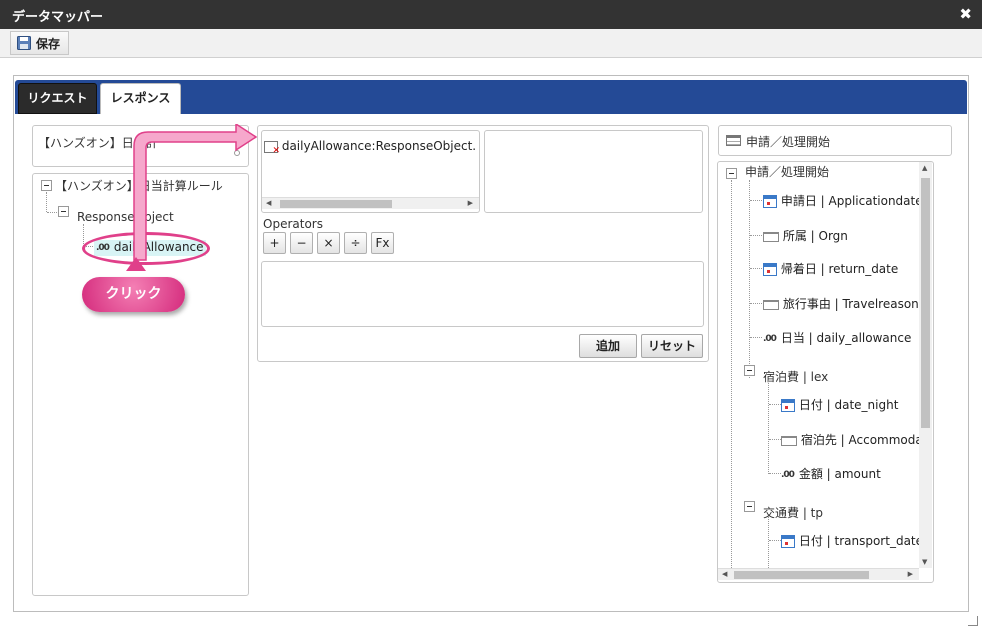 This screenshot has height=630, width=982. What do you see at coordinates (733, 140) in the screenshot?
I see `table-icon` at bounding box center [733, 140].